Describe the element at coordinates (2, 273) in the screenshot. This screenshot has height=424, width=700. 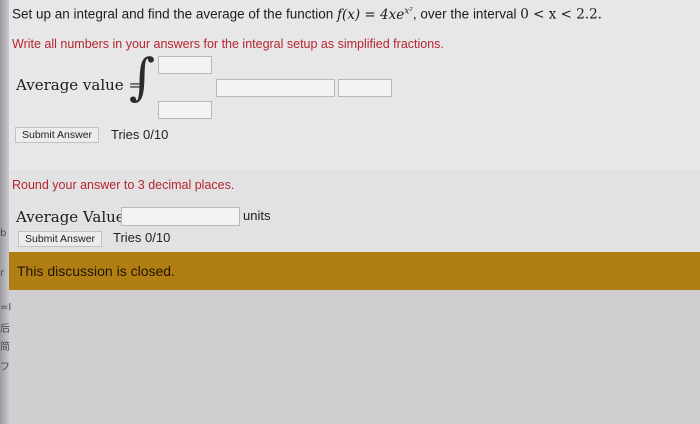
I see `edge-glyph: r` at that location.